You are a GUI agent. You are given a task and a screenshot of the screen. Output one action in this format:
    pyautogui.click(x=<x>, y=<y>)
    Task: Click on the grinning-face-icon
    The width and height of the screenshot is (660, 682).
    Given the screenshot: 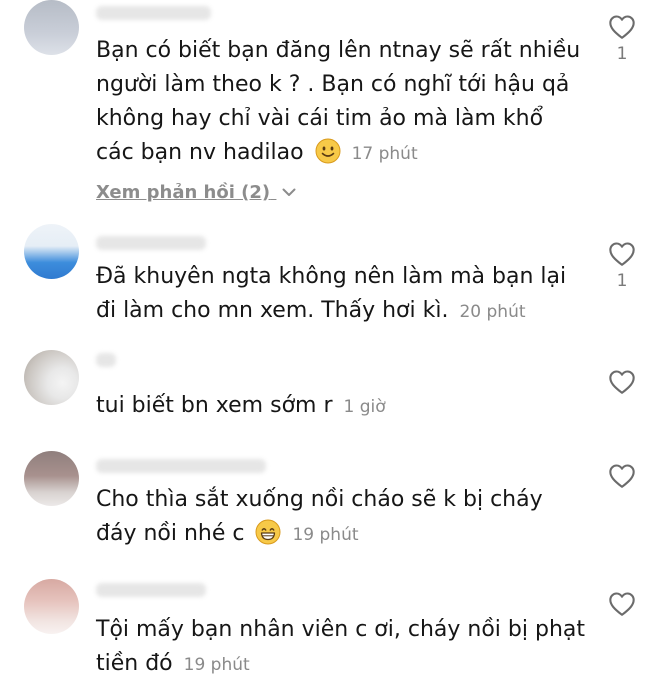 What is the action you would take?
    pyautogui.click(x=268, y=532)
    